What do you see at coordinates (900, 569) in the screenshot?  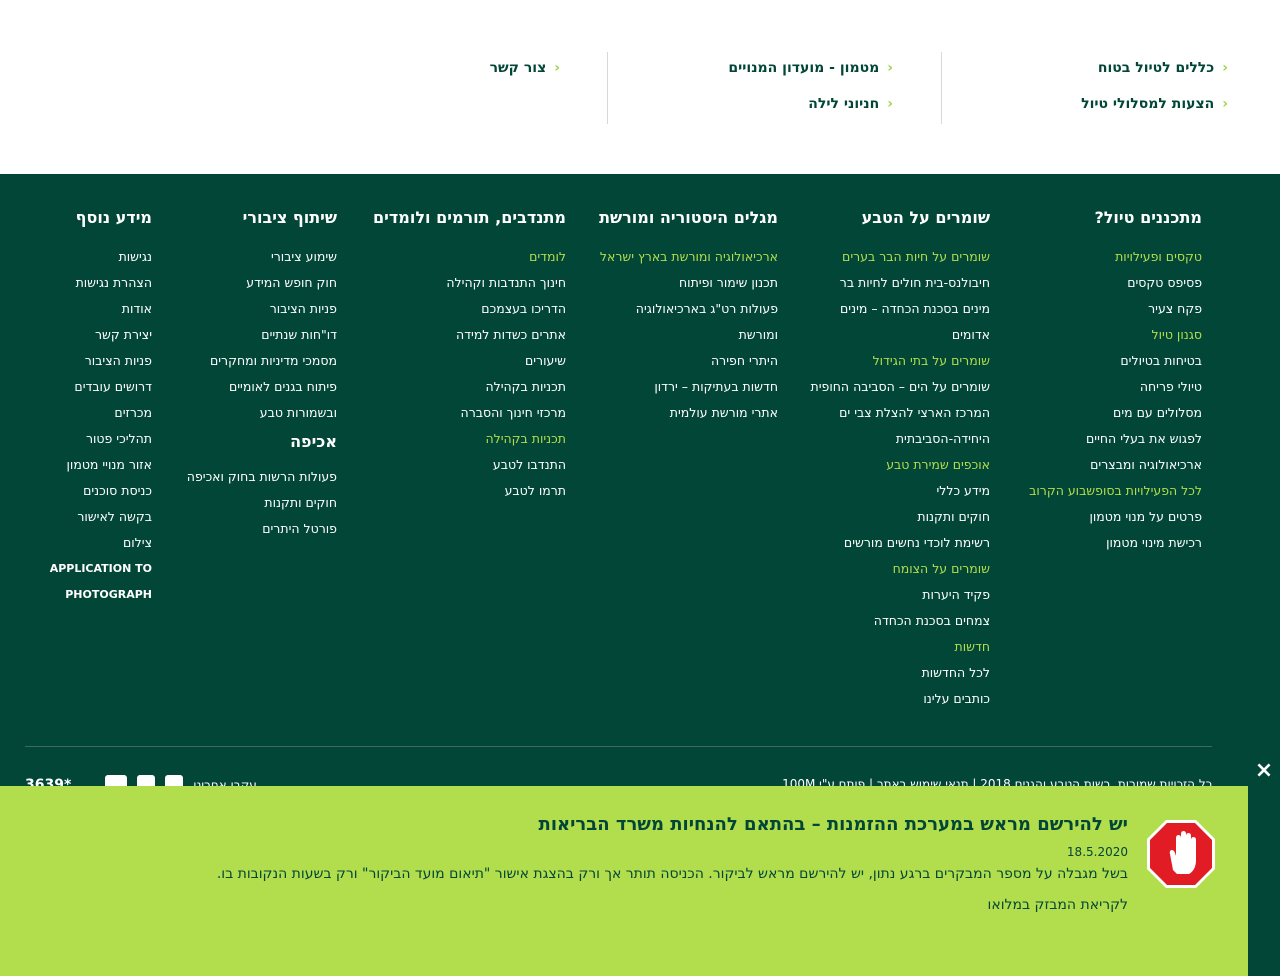 I see `footer-link: שומרים על הצומח` at bounding box center [900, 569].